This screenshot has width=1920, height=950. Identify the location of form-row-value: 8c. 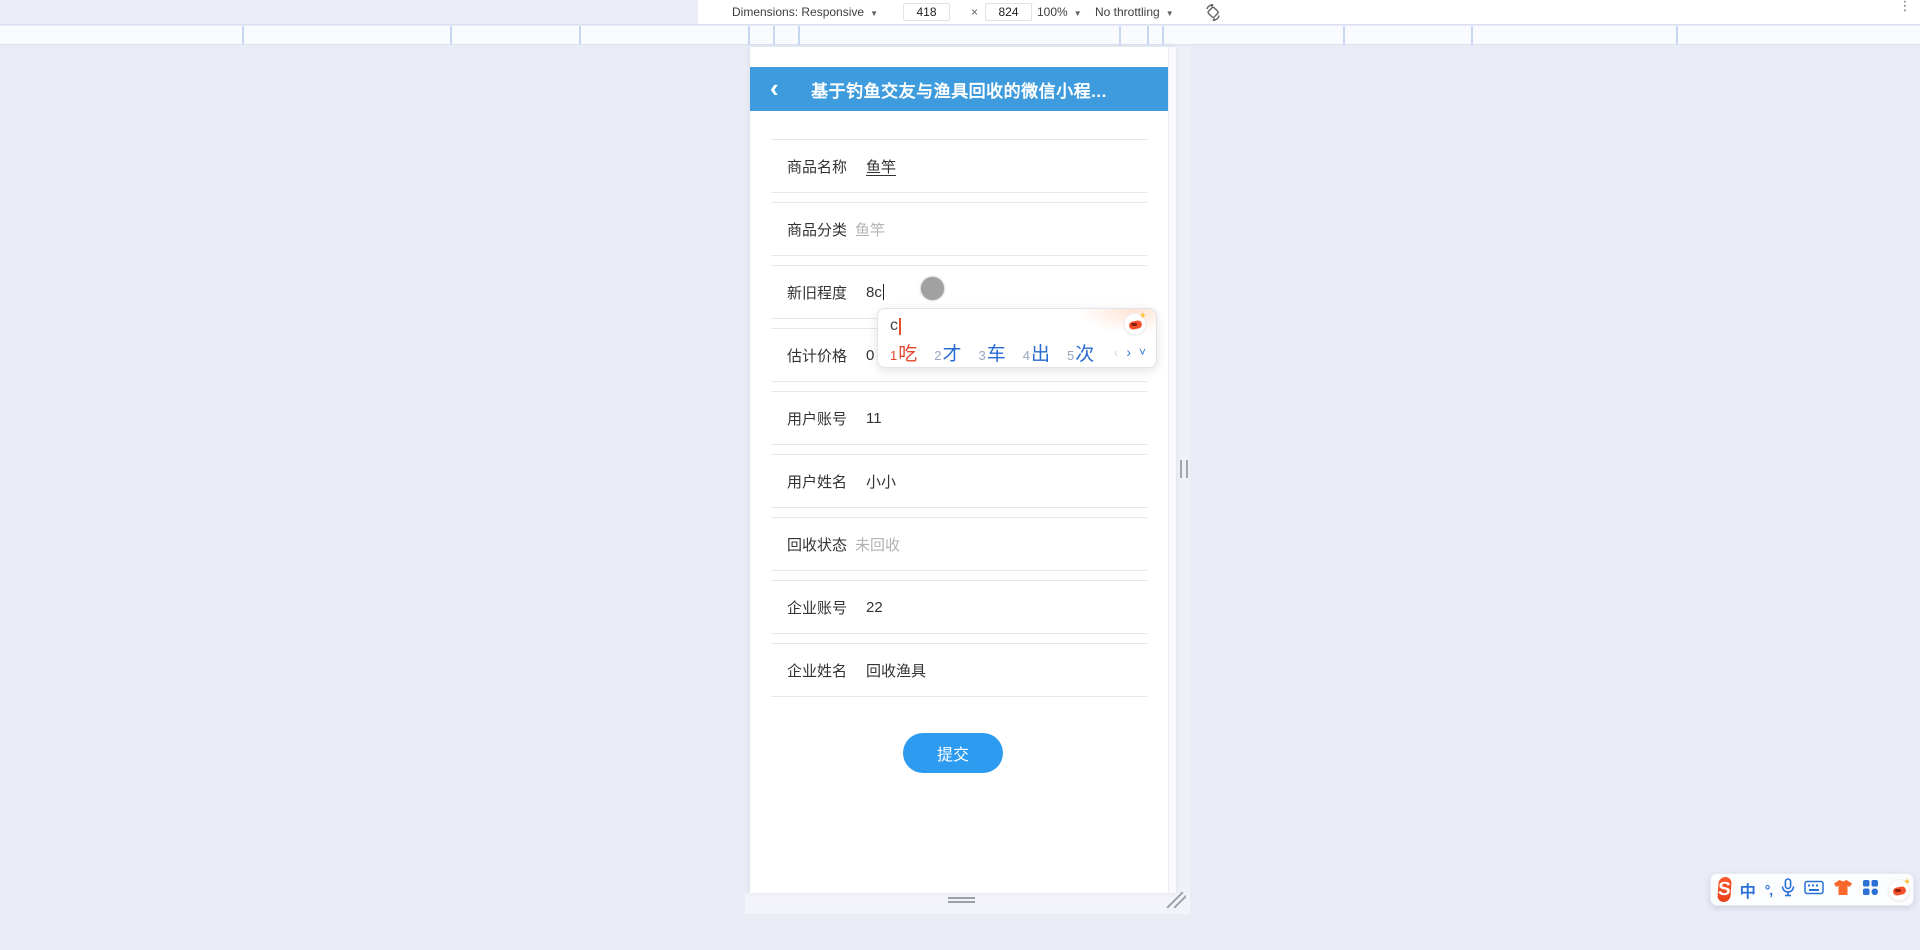
(874, 292).